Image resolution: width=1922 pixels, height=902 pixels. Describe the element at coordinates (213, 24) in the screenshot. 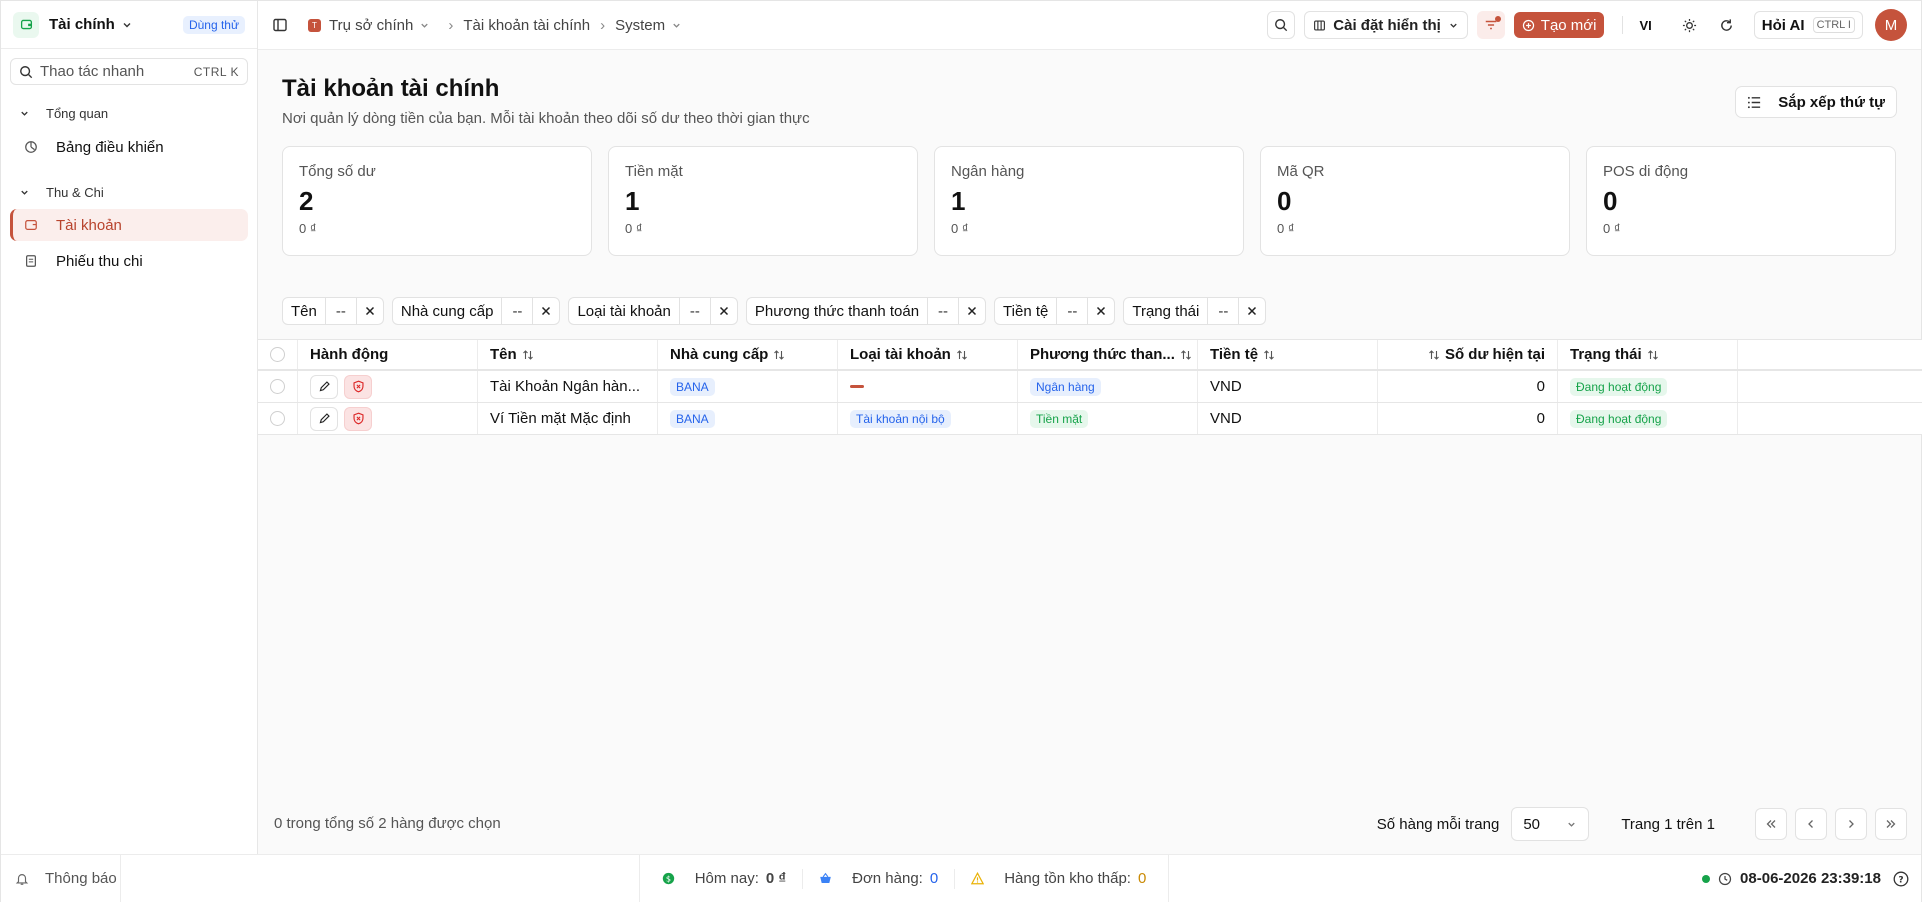

I see `trial-badge: Dùng thử` at that location.